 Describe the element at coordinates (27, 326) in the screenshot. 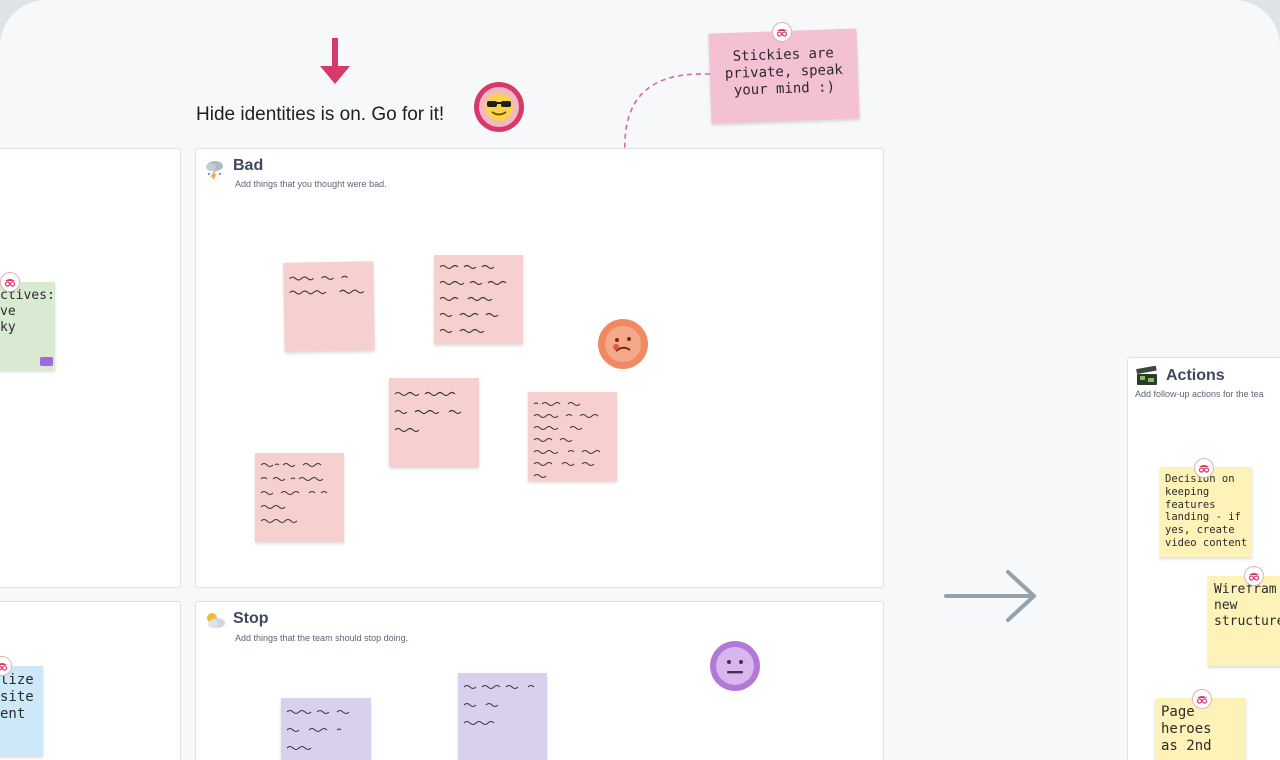

I see `left-green-sticky: ctives: ve ky` at that location.